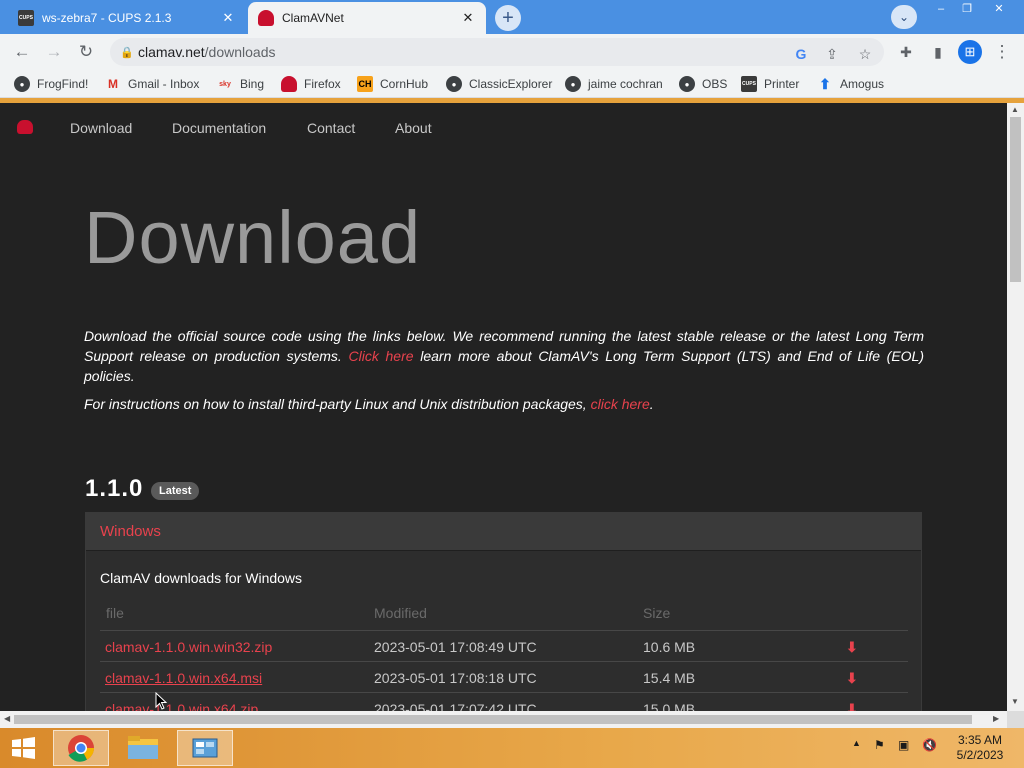  Describe the element at coordinates (669, 647) in the screenshot. I see `size-cell: 10.6 MB` at that location.